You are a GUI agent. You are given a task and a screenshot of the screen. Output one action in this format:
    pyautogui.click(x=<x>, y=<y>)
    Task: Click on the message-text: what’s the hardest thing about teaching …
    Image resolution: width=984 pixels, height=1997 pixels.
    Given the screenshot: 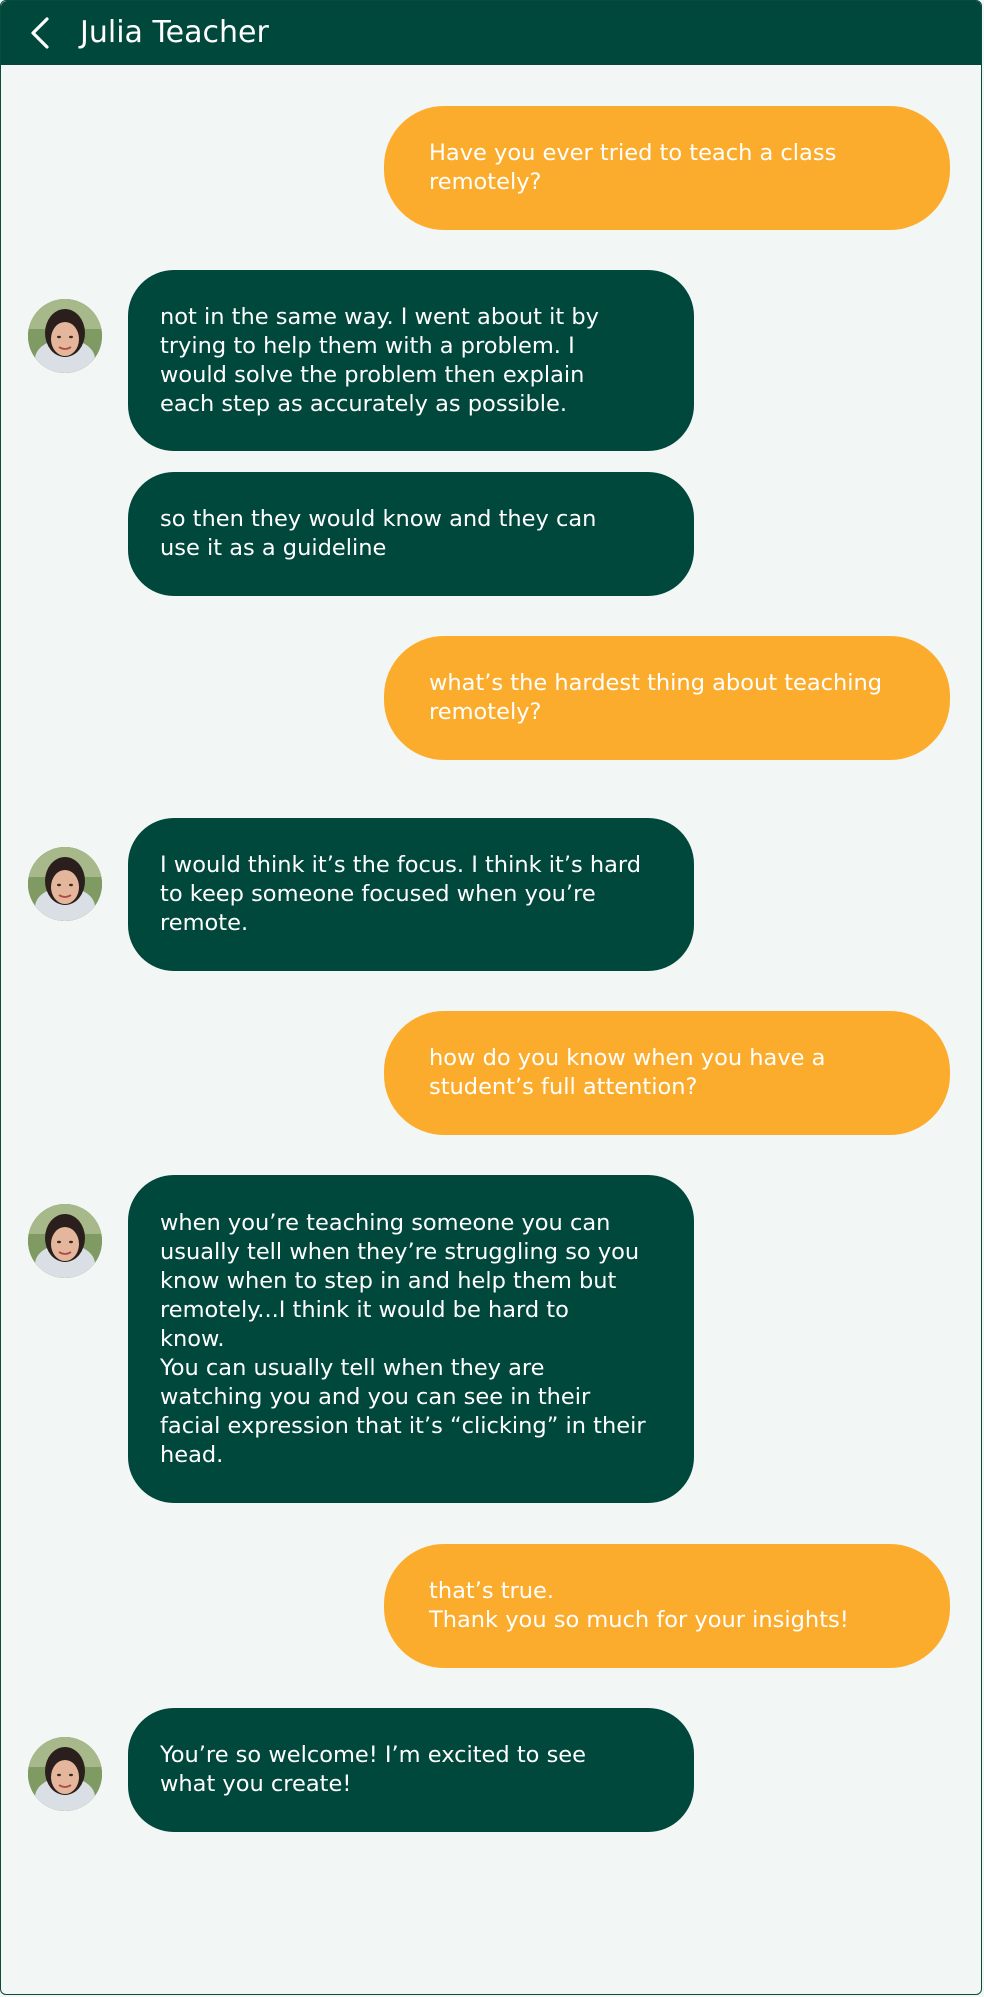 What is the action you would take?
    pyautogui.click(x=656, y=697)
    